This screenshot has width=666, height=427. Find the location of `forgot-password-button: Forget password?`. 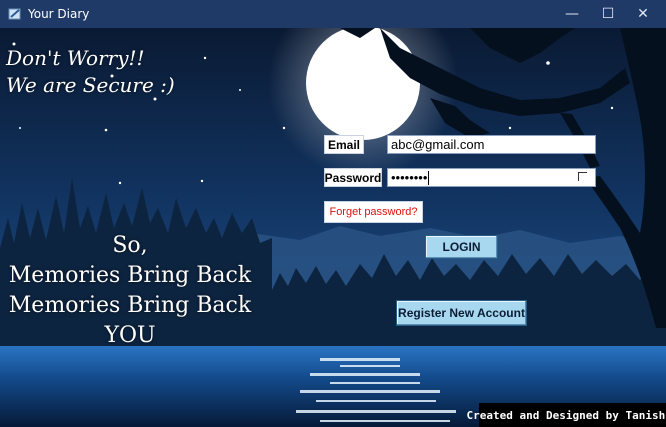

forgot-password-button: Forget password? is located at coordinates (373, 212).